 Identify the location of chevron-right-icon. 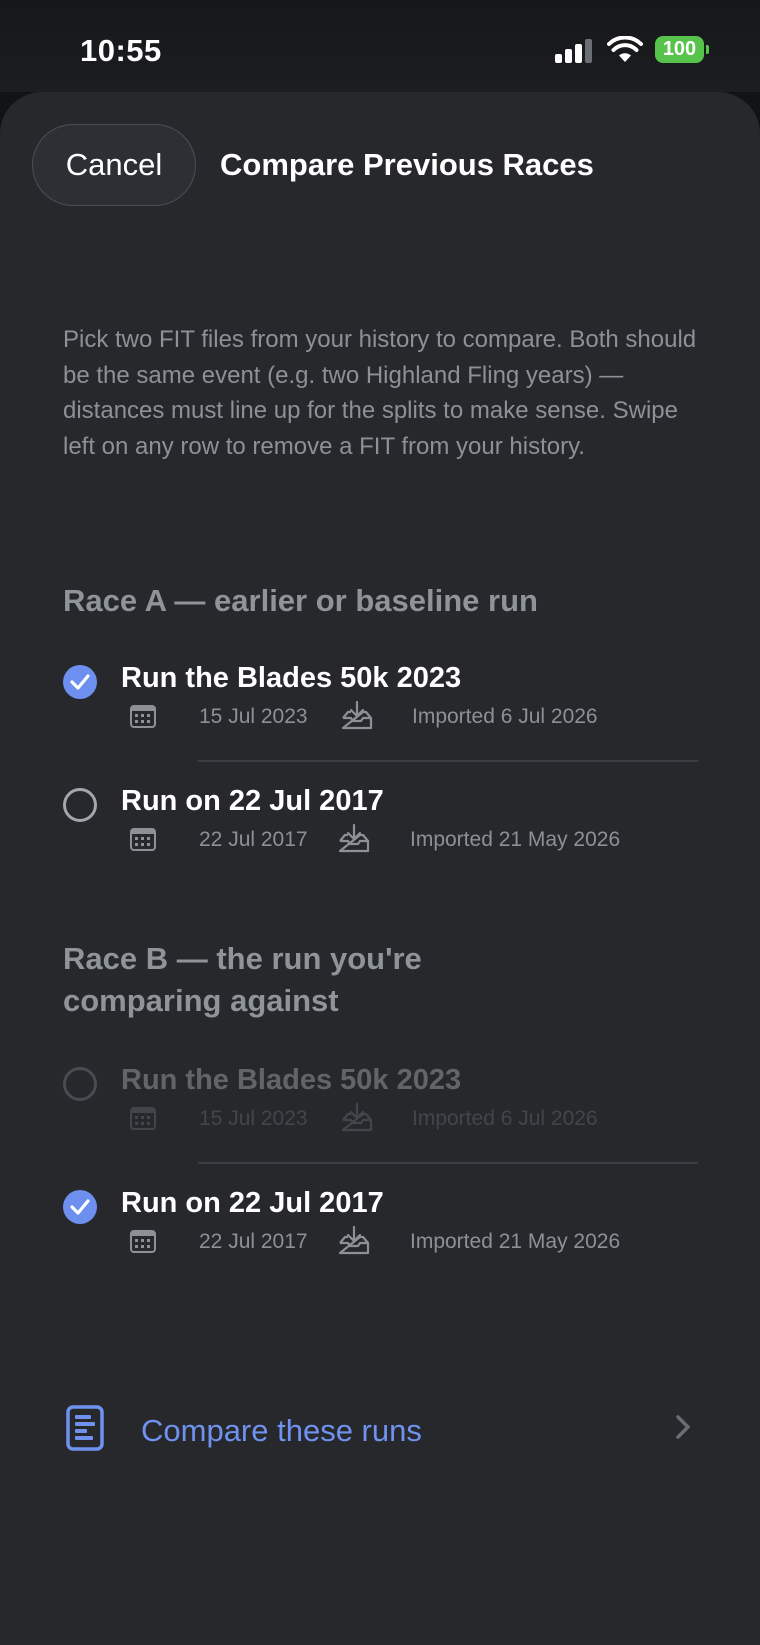
(683, 1427).